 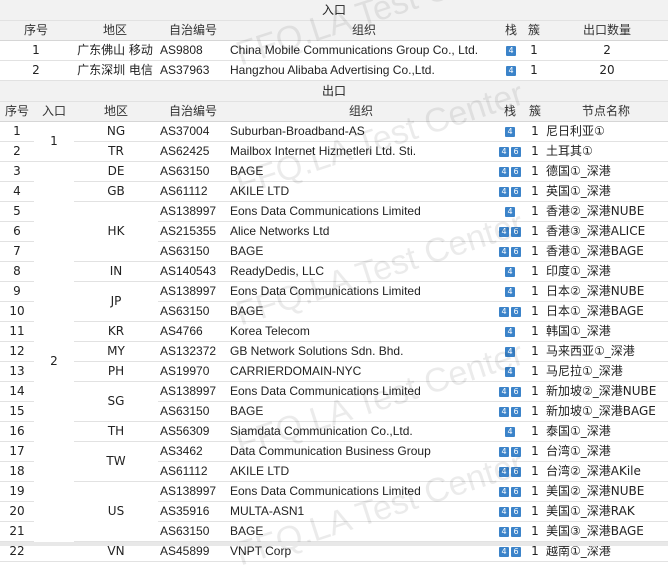 What do you see at coordinates (361, 151) in the screenshot?
I see `org-cell: Mailbox Internet Hizmetleri Ltd. Sti.` at bounding box center [361, 151].